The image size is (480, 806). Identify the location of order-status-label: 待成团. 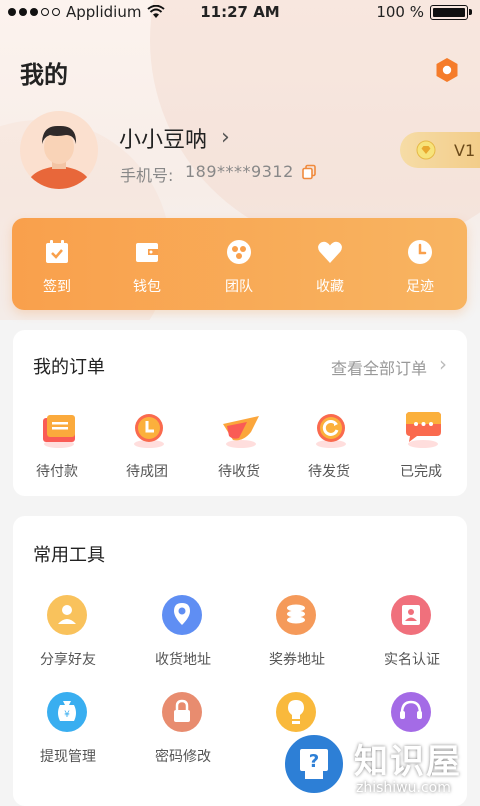
(147, 472).